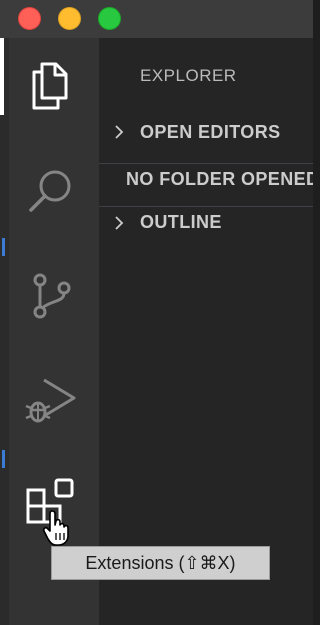 The height and width of the screenshot is (625, 320). I want to click on section-outline: OUTLINE, so click(206, 222).